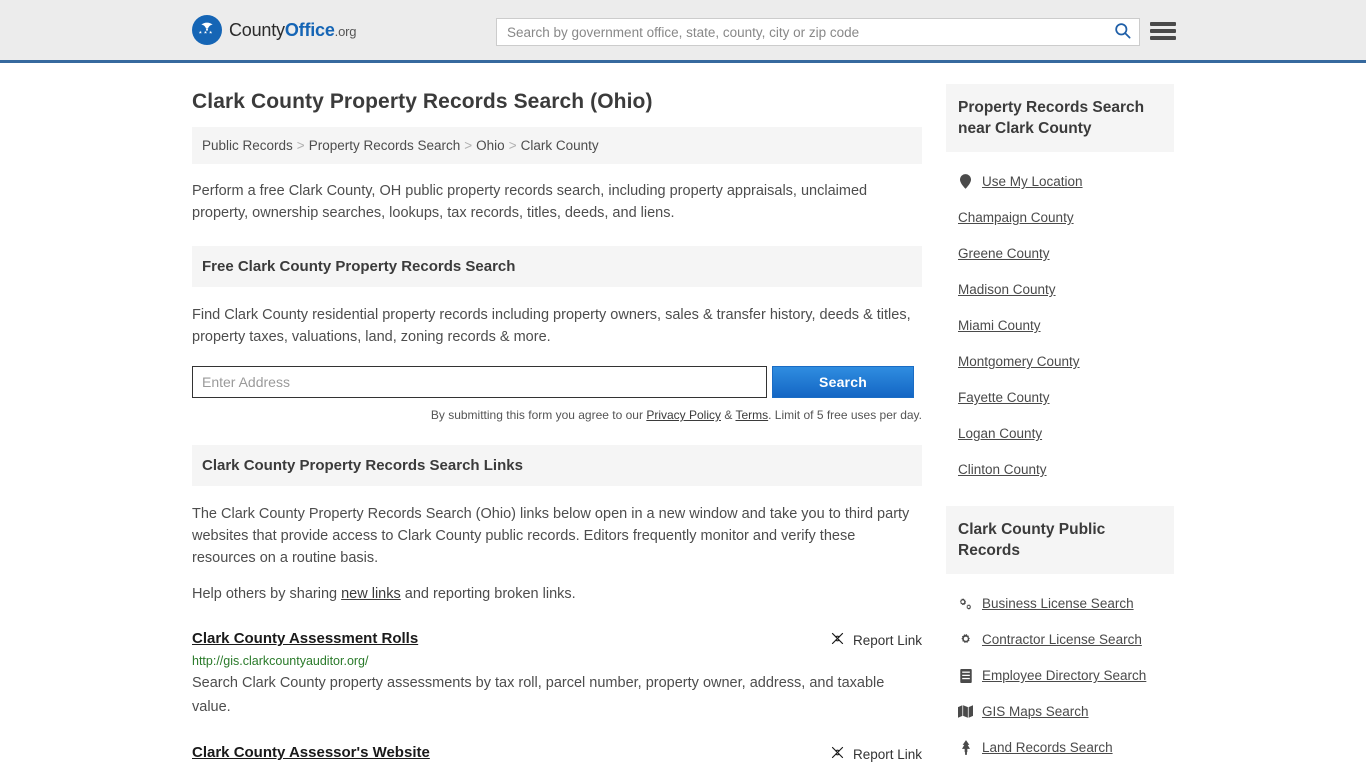  What do you see at coordinates (965, 640) in the screenshot?
I see `gear-icon` at bounding box center [965, 640].